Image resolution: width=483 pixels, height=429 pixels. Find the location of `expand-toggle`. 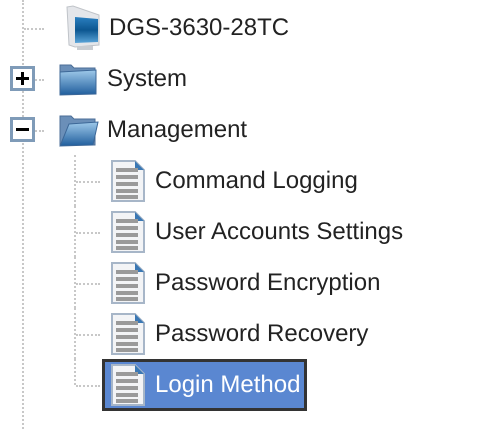

expand-toggle is located at coordinates (22, 78).